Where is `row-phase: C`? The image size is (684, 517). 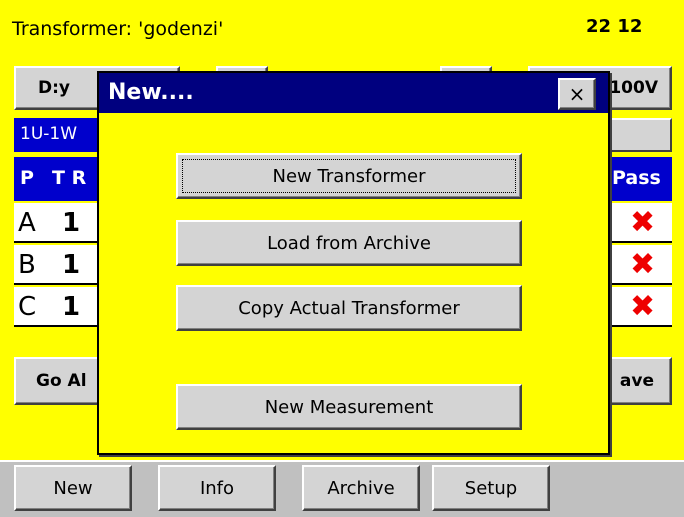
row-phase: C is located at coordinates (27, 307).